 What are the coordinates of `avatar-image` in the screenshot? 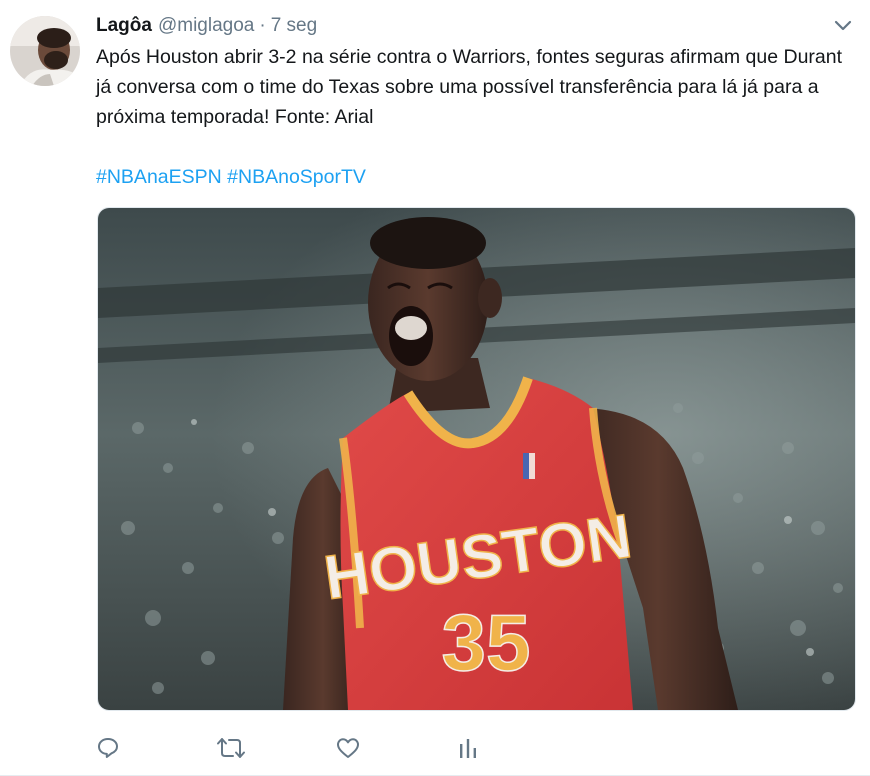 It's located at (45, 51).